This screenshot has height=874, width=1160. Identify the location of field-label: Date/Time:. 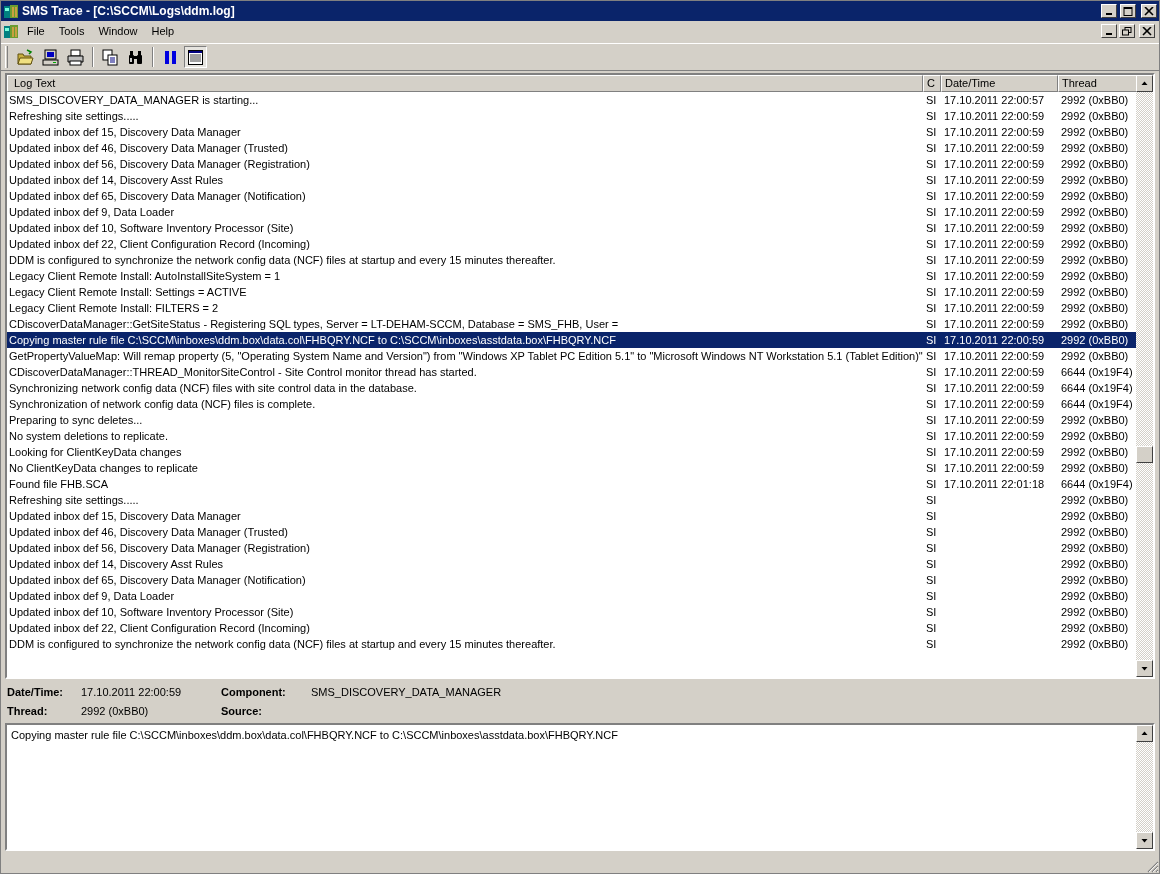
(36, 693).